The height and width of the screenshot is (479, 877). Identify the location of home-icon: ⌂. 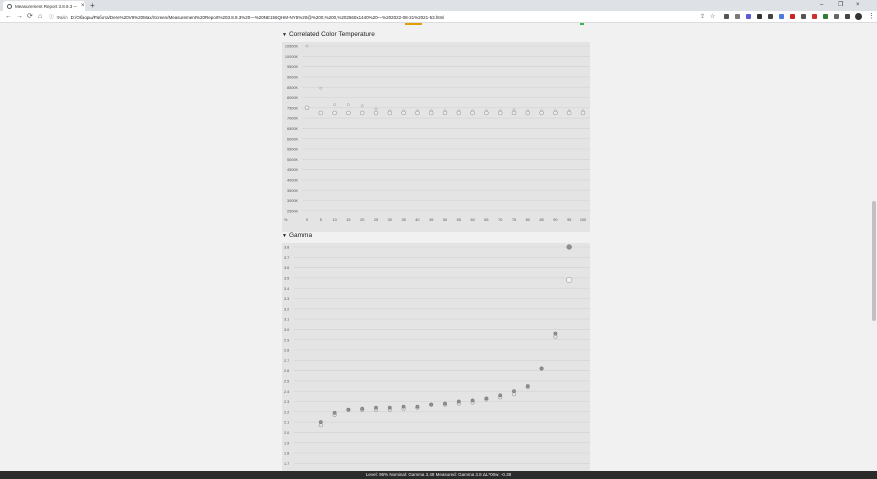
(40, 17).